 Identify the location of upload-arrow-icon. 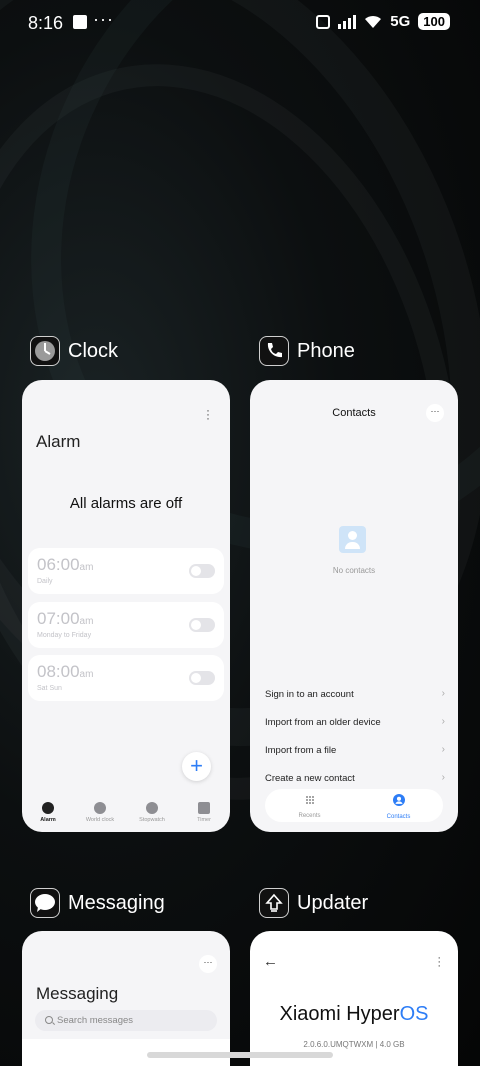
(274, 902).